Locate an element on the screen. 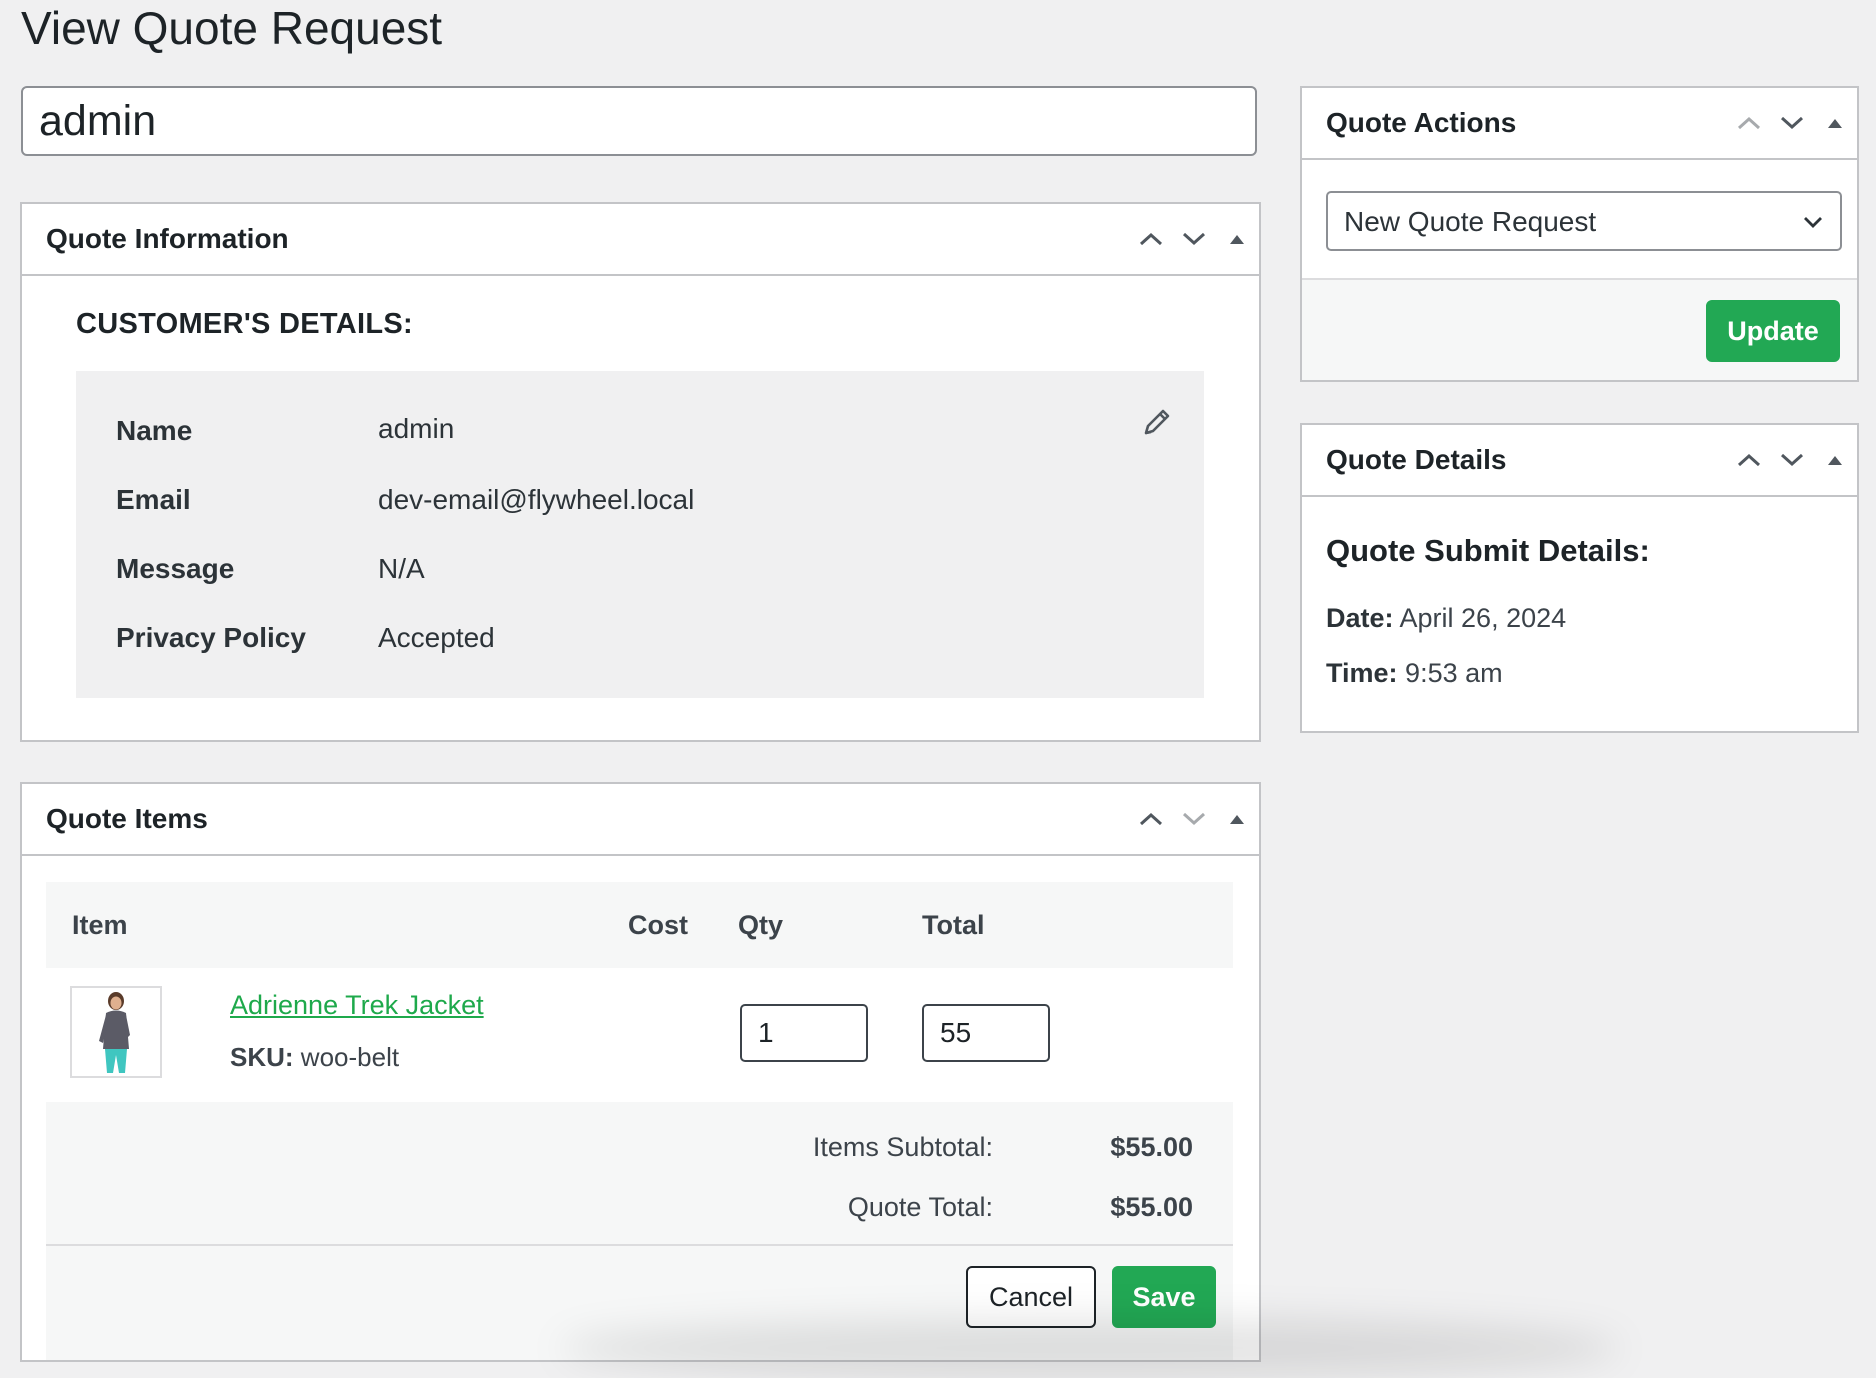  subtotal-value: $55.00 is located at coordinates (1151, 1147).